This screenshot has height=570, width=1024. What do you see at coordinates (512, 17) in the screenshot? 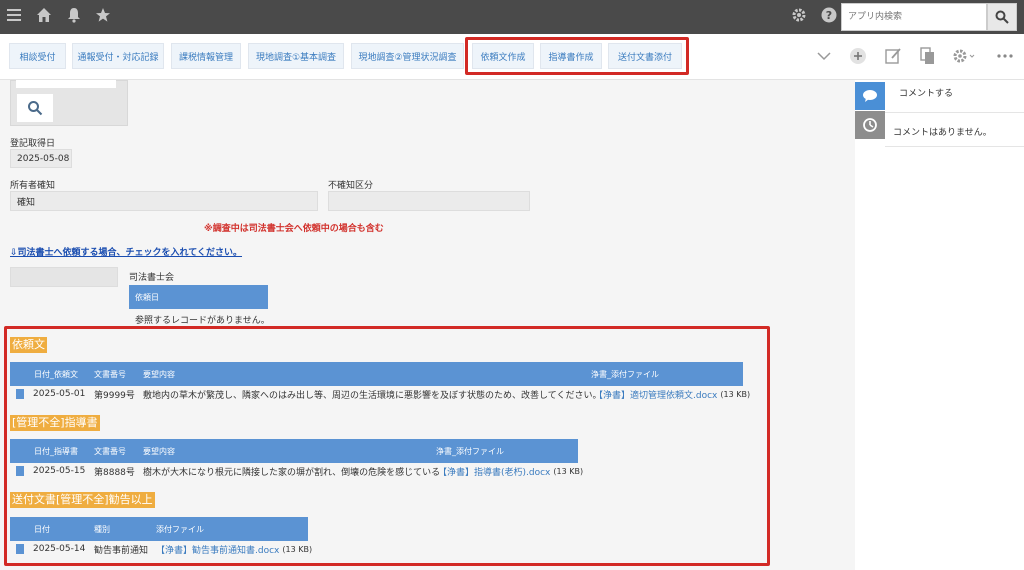
I see `top-bar: ?` at bounding box center [512, 17].